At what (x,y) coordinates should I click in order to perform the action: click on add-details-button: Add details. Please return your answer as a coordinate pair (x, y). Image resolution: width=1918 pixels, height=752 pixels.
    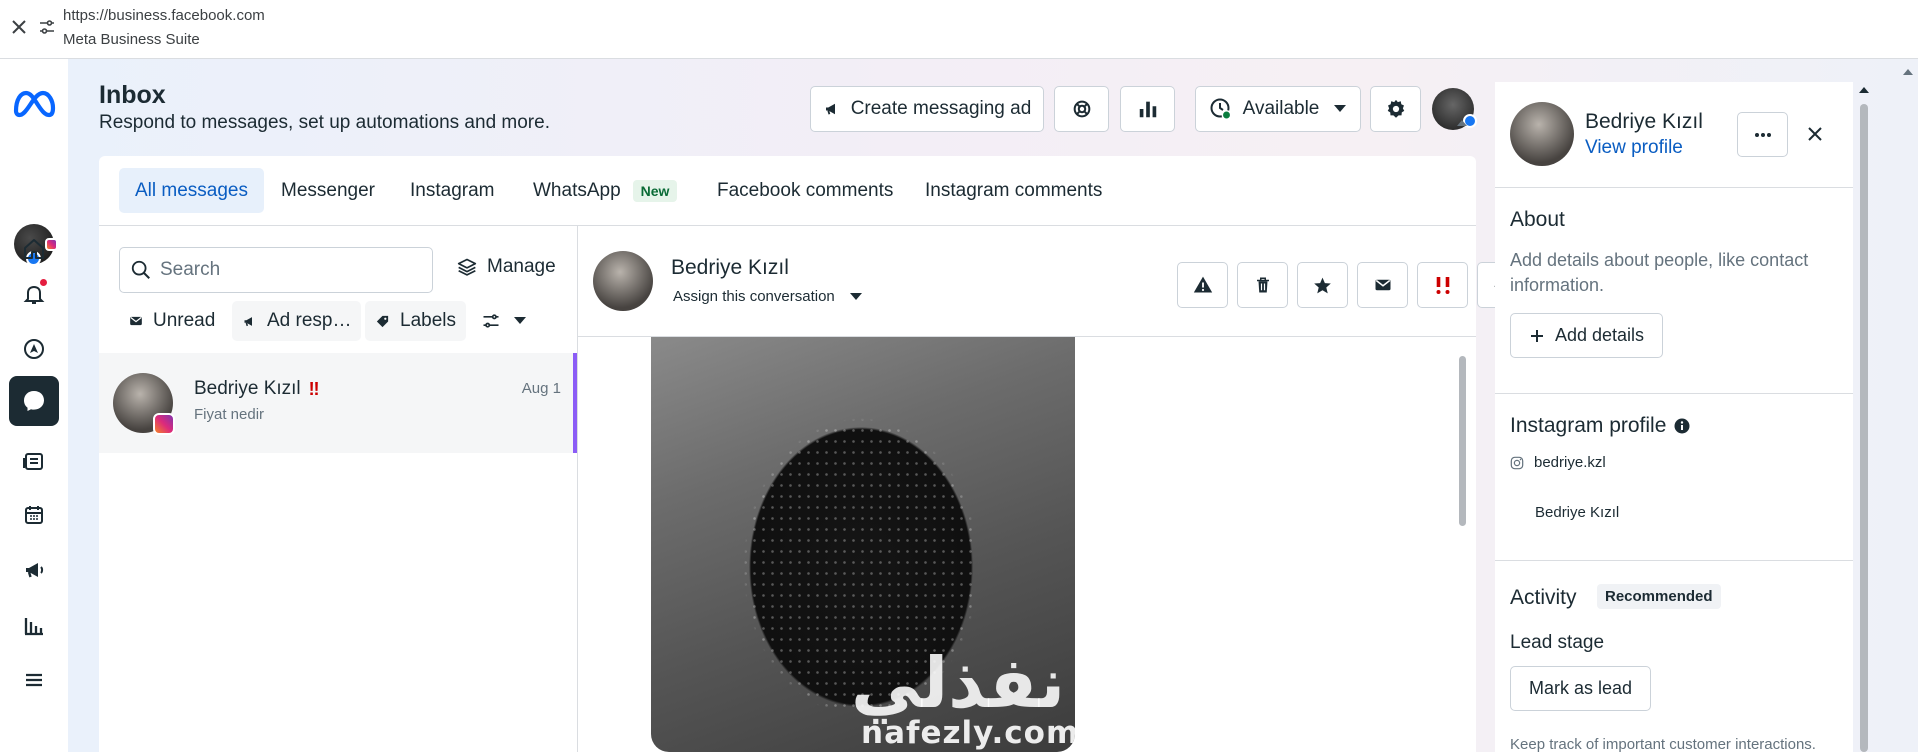
    Looking at the image, I should click on (1587, 335).